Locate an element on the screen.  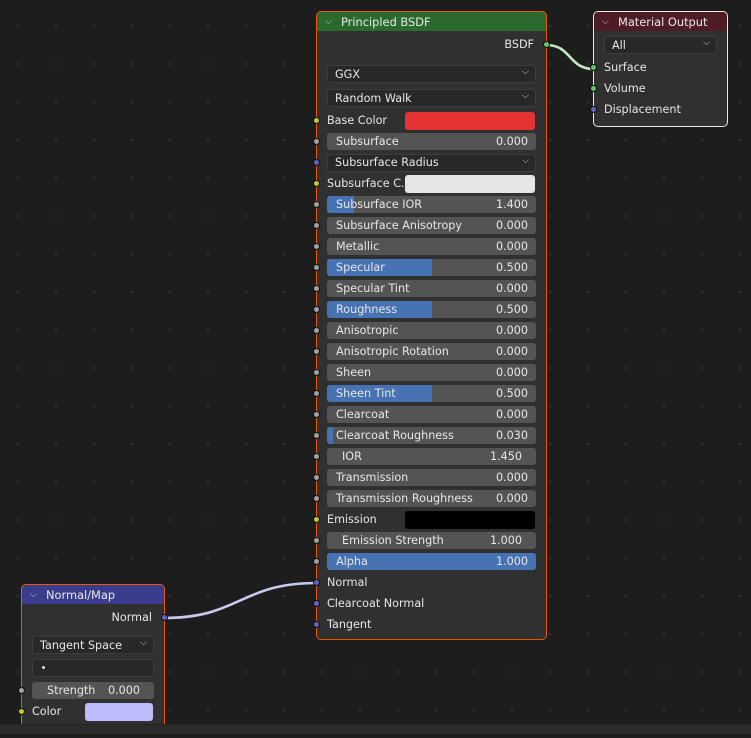
input-label: Surface is located at coordinates (625, 67).